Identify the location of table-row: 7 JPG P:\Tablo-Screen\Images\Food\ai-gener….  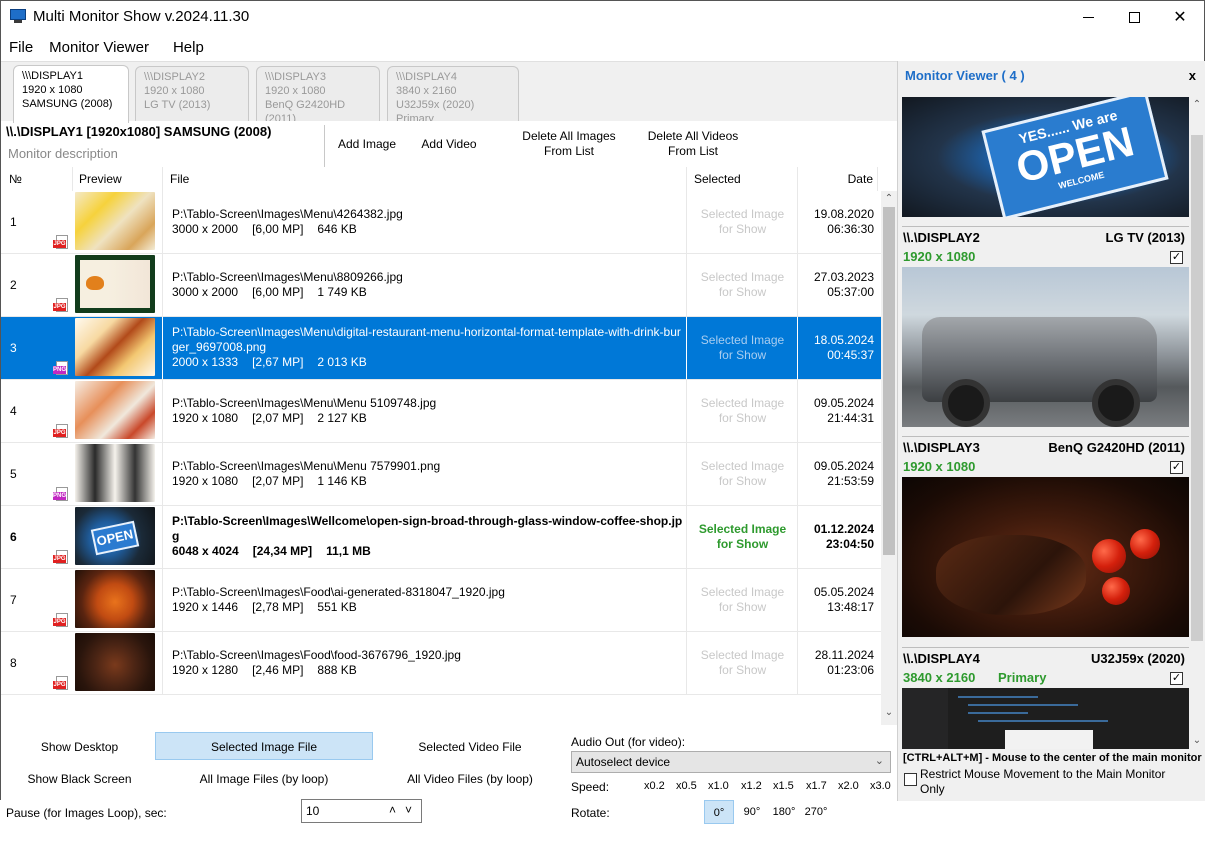
(441, 600).